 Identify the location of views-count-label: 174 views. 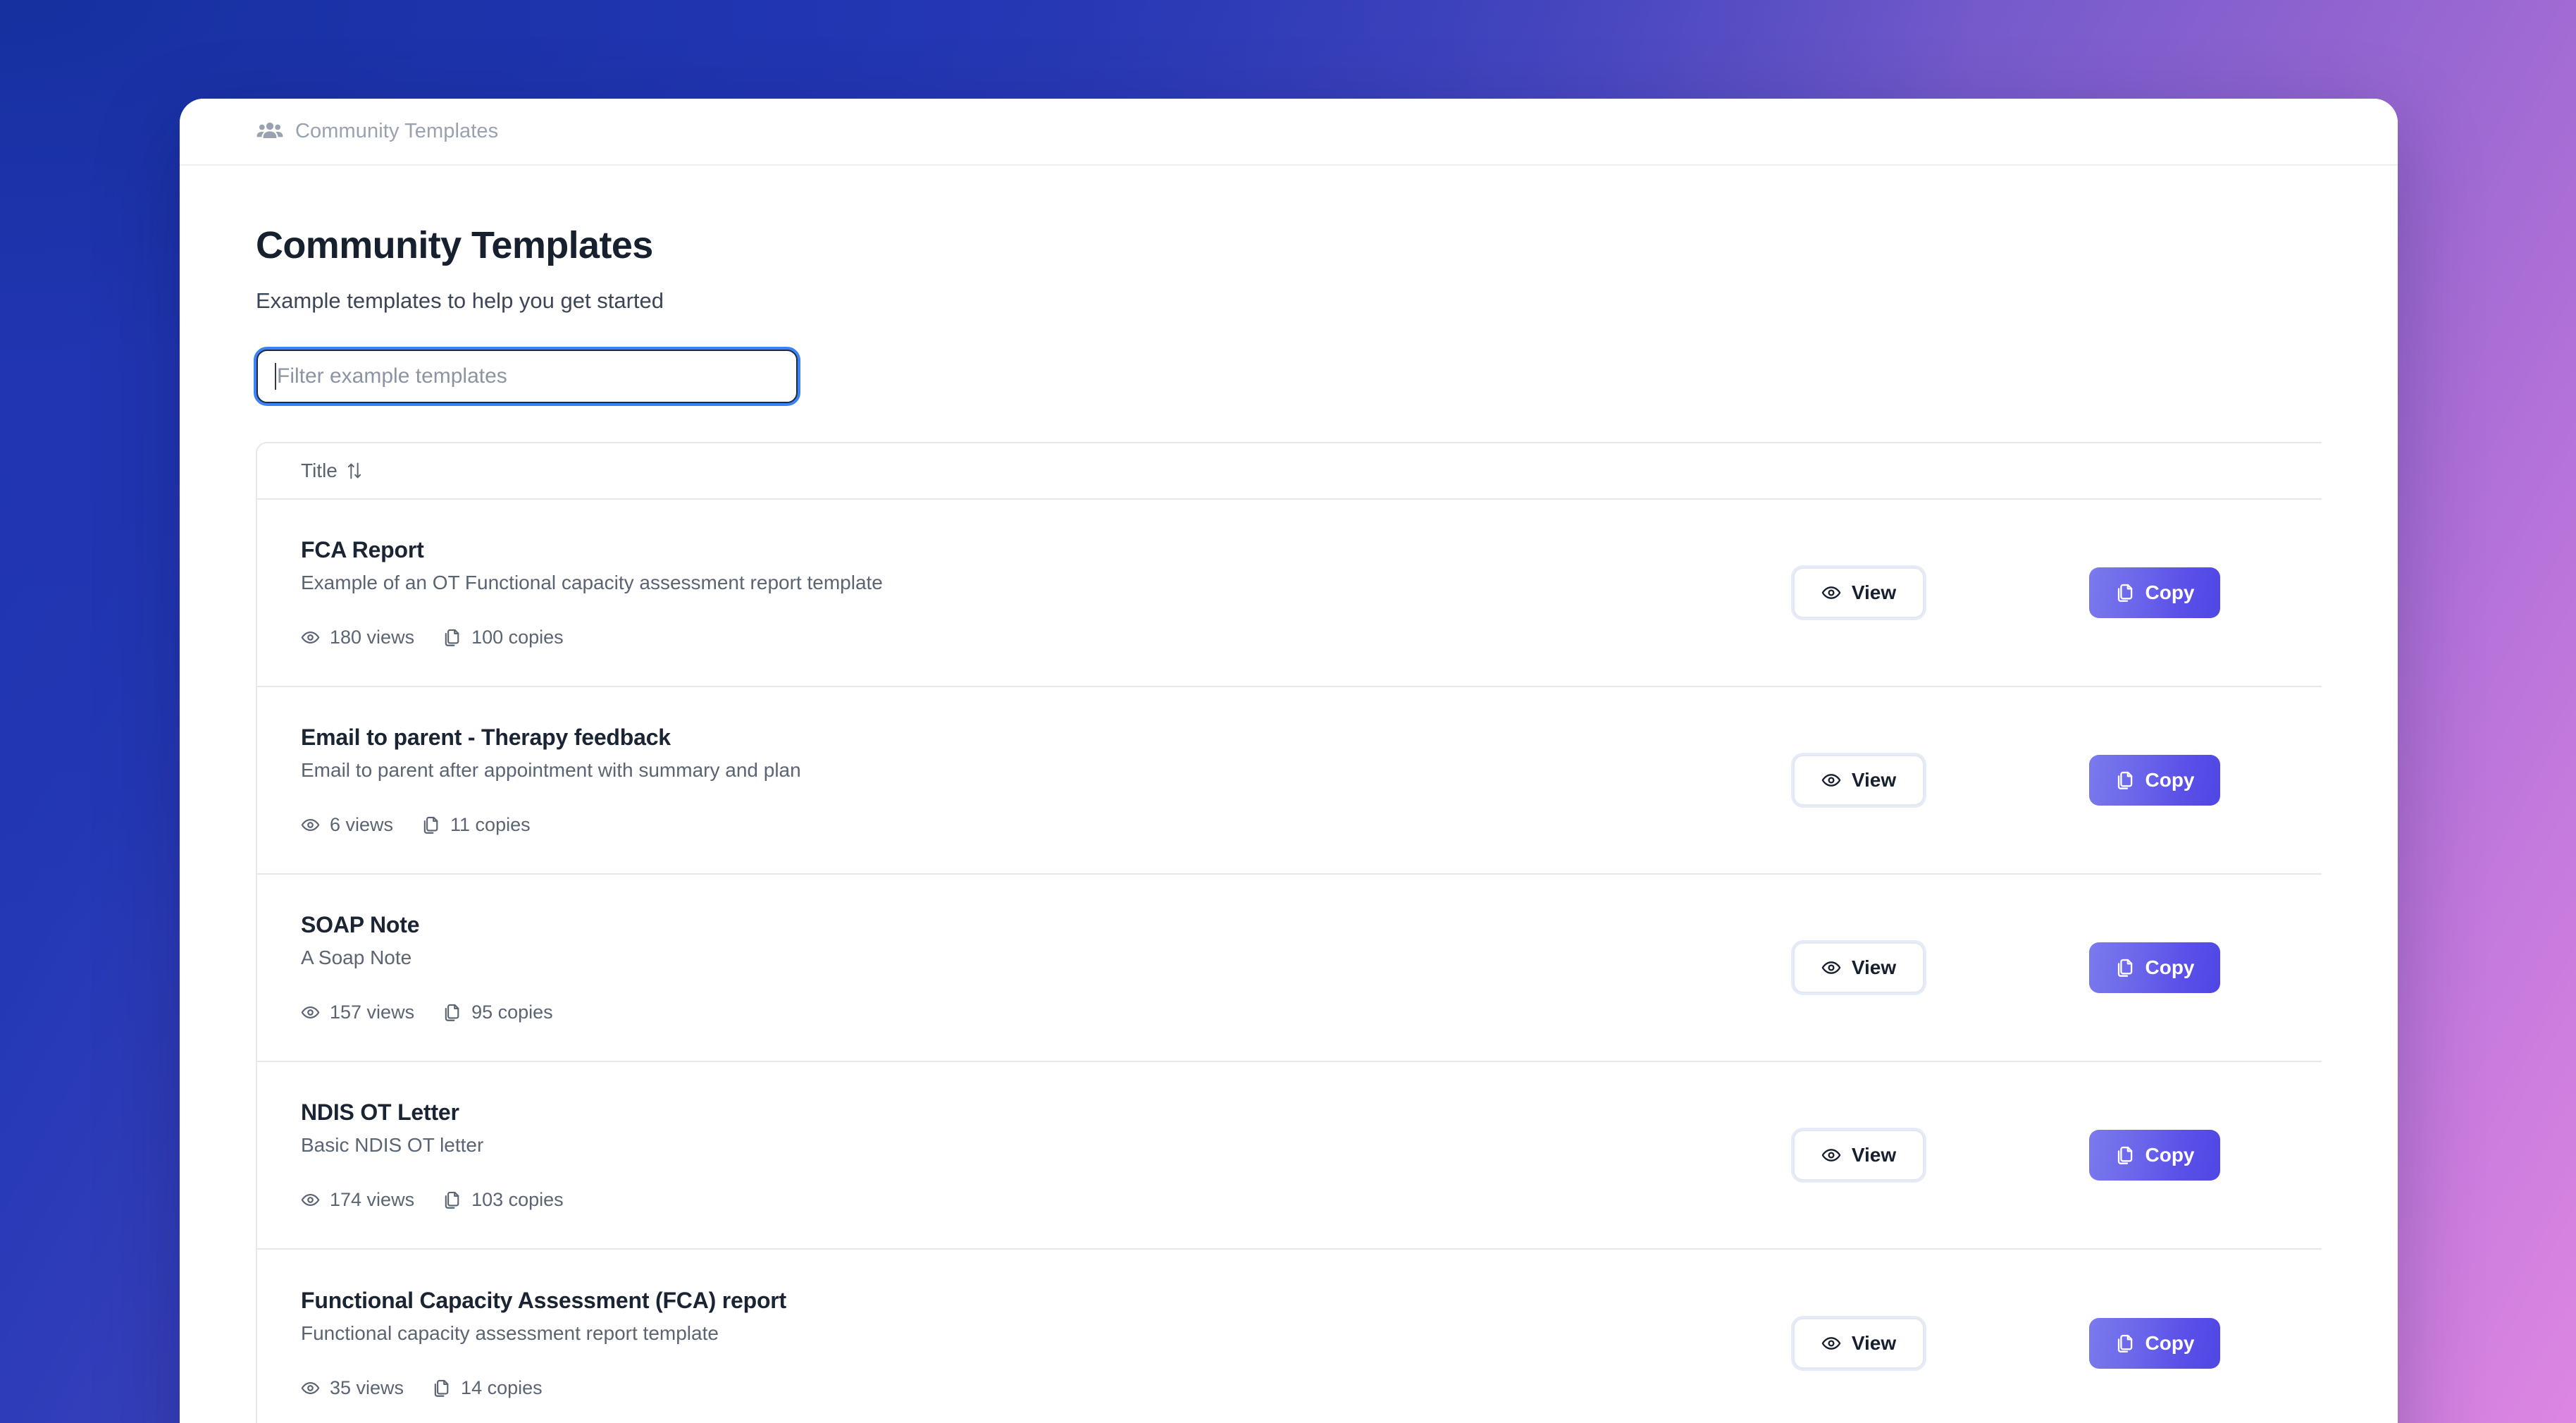
(372, 1200).